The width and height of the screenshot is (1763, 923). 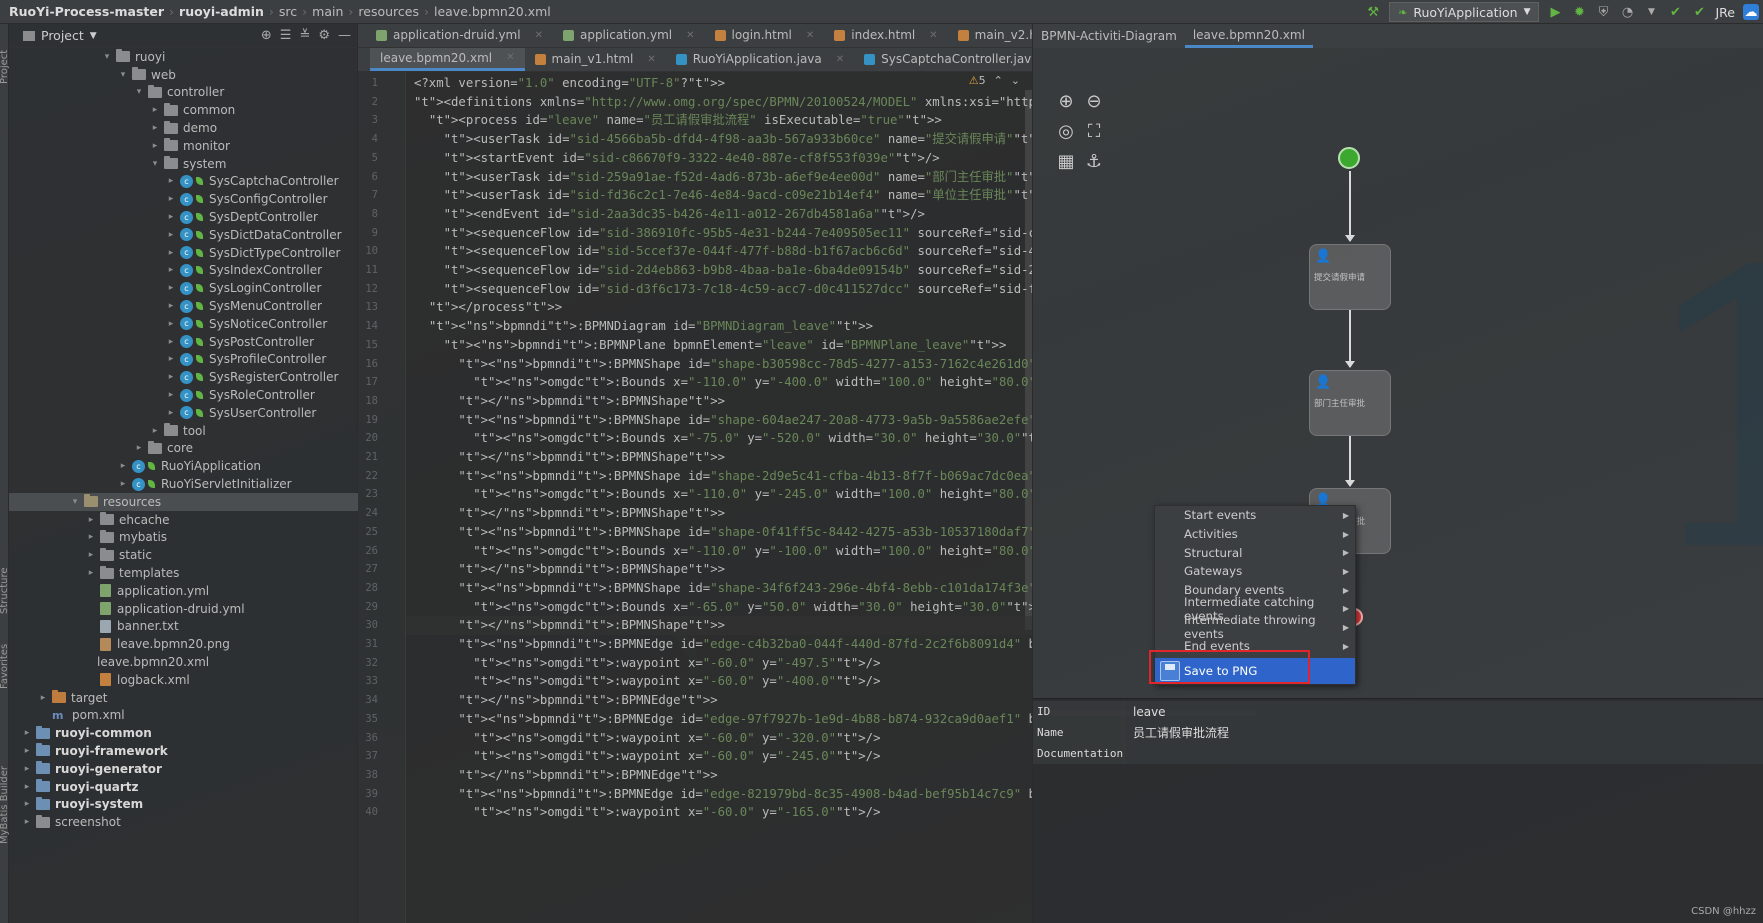 What do you see at coordinates (1066, 131) in the screenshot?
I see `zoom-actual-icon: ◎` at bounding box center [1066, 131].